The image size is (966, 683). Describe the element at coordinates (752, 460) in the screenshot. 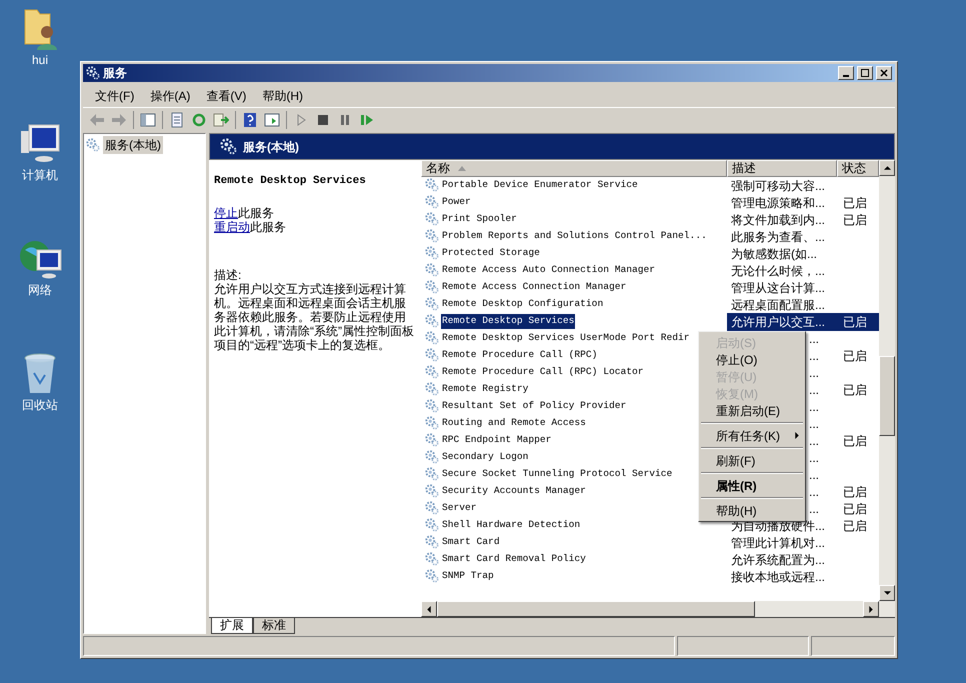

I see `context-menu-item: 刷新(F)` at that location.